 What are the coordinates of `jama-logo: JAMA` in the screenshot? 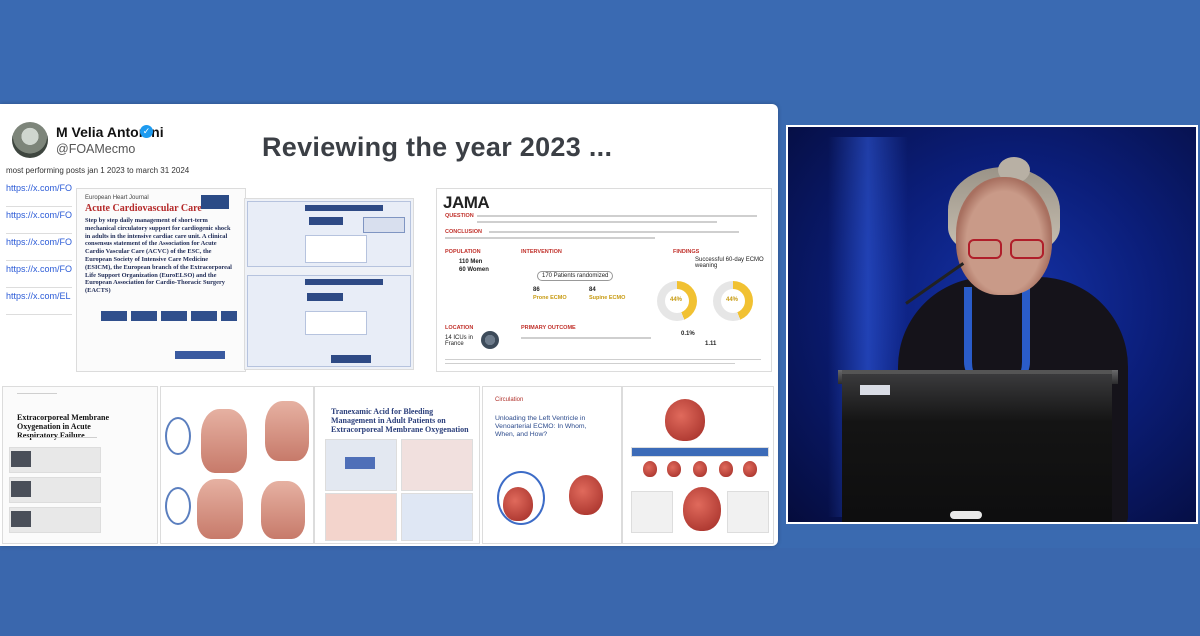 It's located at (466, 202).